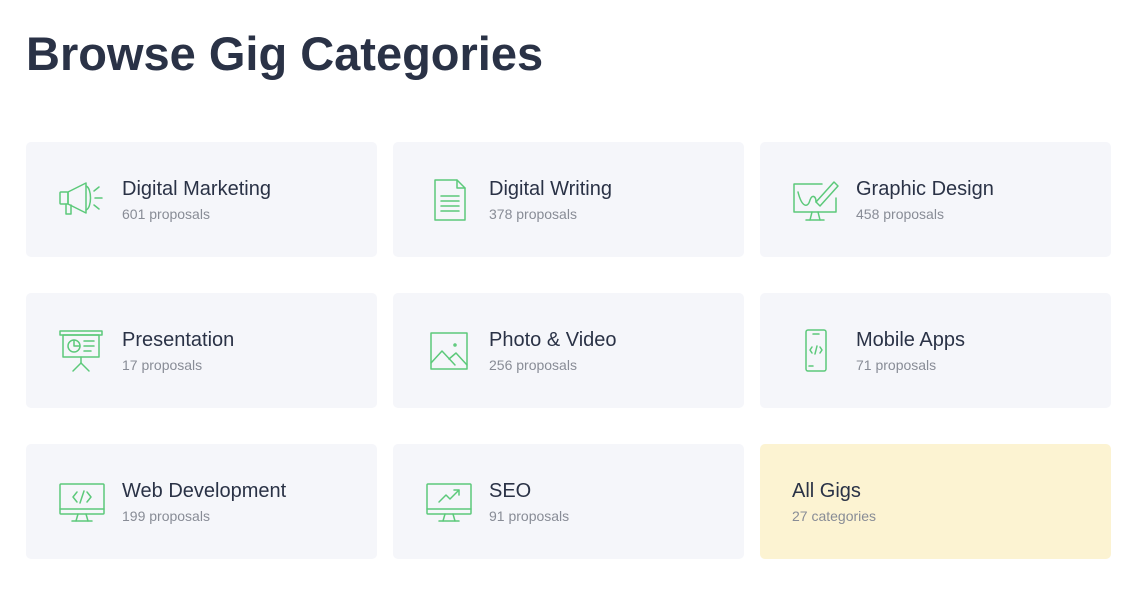 Image resolution: width=1141 pixels, height=593 pixels. I want to click on category-count: 71 proposals, so click(896, 365).